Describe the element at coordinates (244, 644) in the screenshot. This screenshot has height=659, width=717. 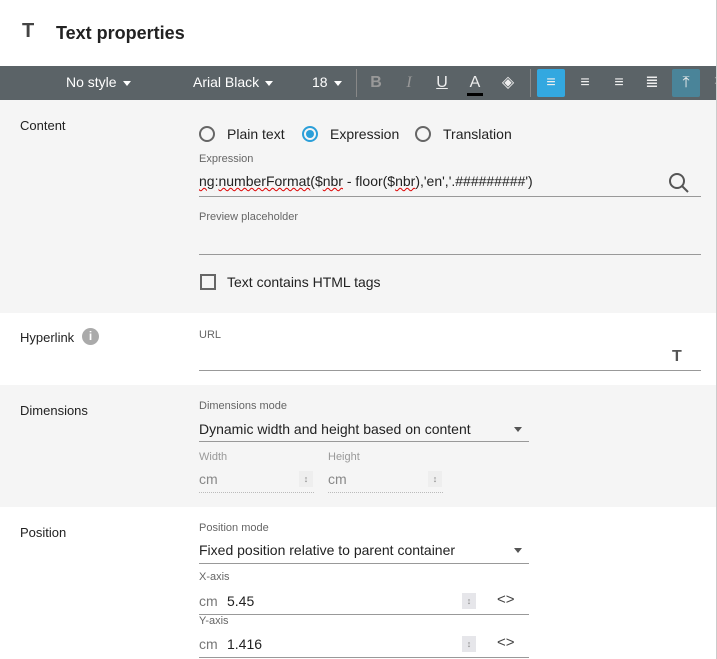
I see `y-axis-input: 1.416` at that location.